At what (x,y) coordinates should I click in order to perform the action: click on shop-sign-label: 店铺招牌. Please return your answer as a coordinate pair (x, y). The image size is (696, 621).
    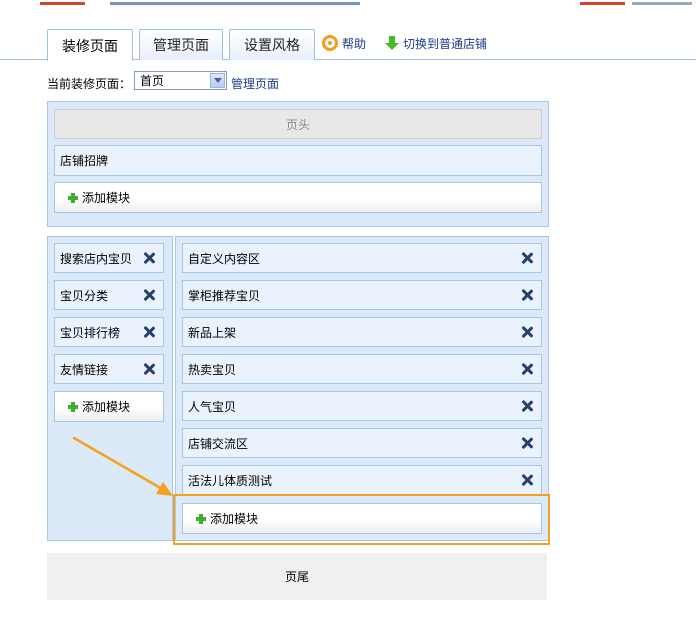
    Looking at the image, I should click on (84, 161).